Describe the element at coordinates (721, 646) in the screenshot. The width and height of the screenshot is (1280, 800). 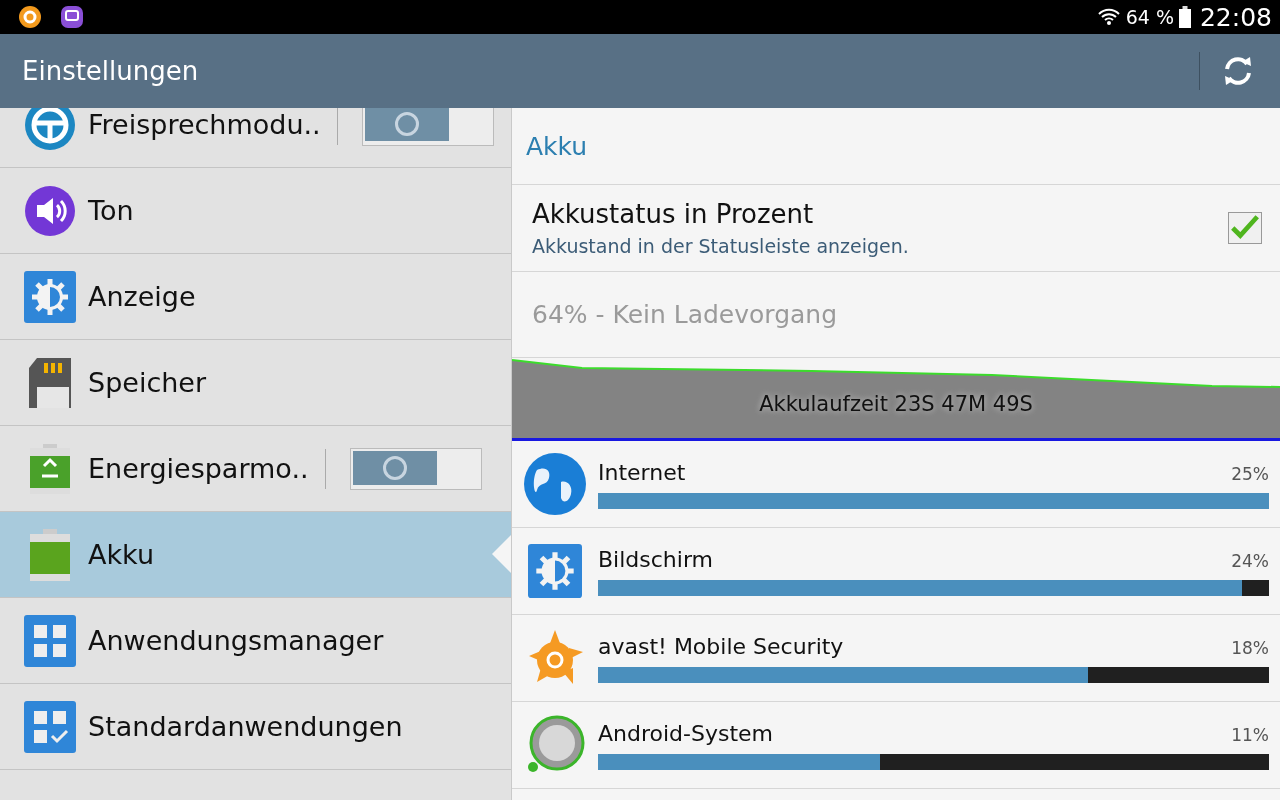
I see `app-name: avast! Mobile Security` at that location.